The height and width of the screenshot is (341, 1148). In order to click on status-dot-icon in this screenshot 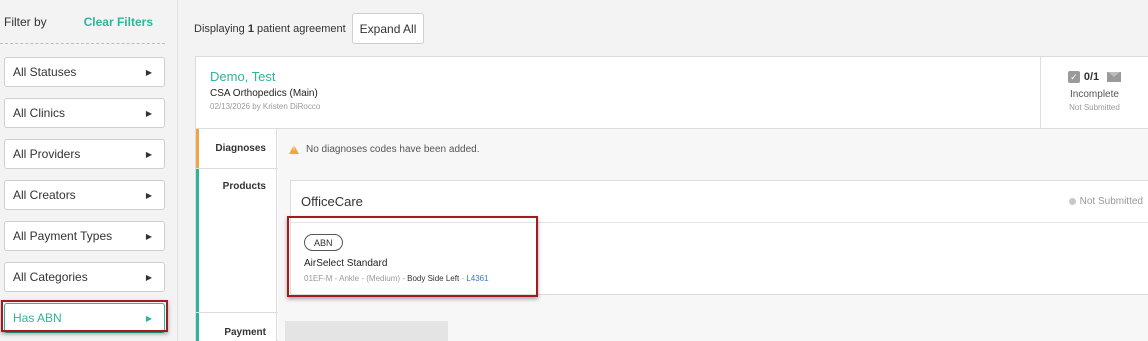, I will do `click(1072, 201)`.